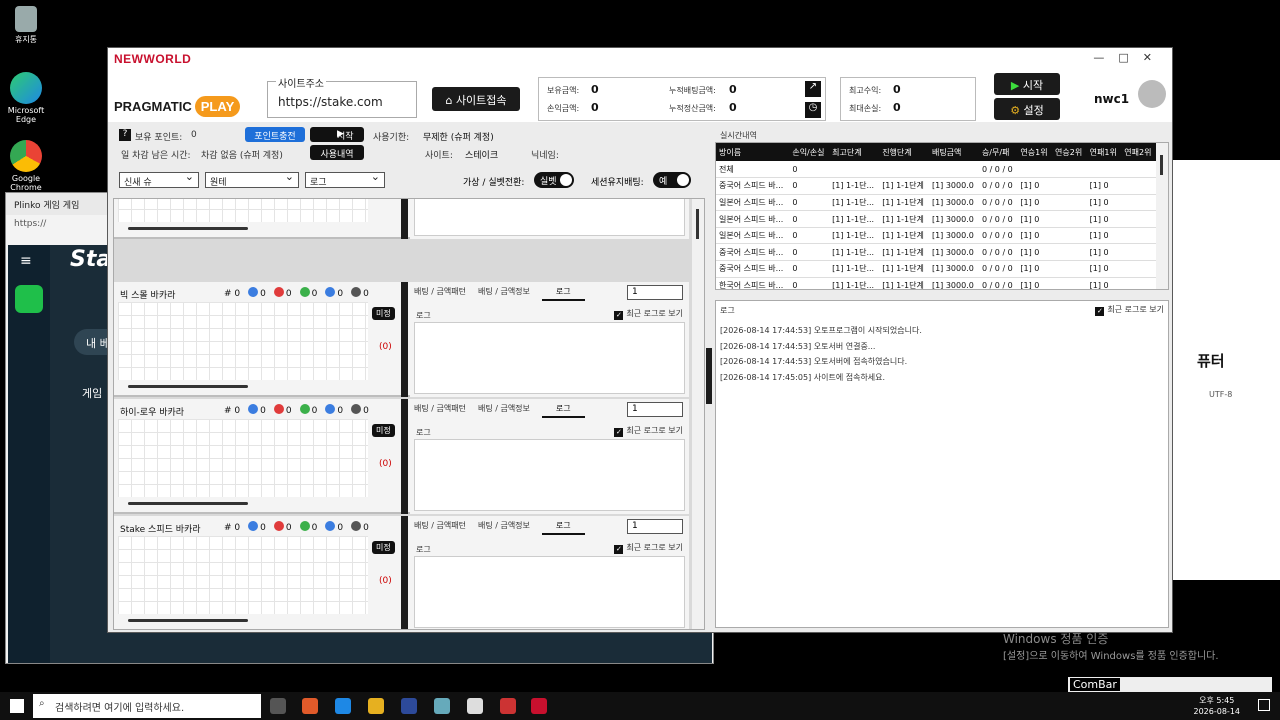 This screenshot has width=1280, height=720. Describe the element at coordinates (159, 179) in the screenshot. I see `shoe-select: 신새 슈` at that location.